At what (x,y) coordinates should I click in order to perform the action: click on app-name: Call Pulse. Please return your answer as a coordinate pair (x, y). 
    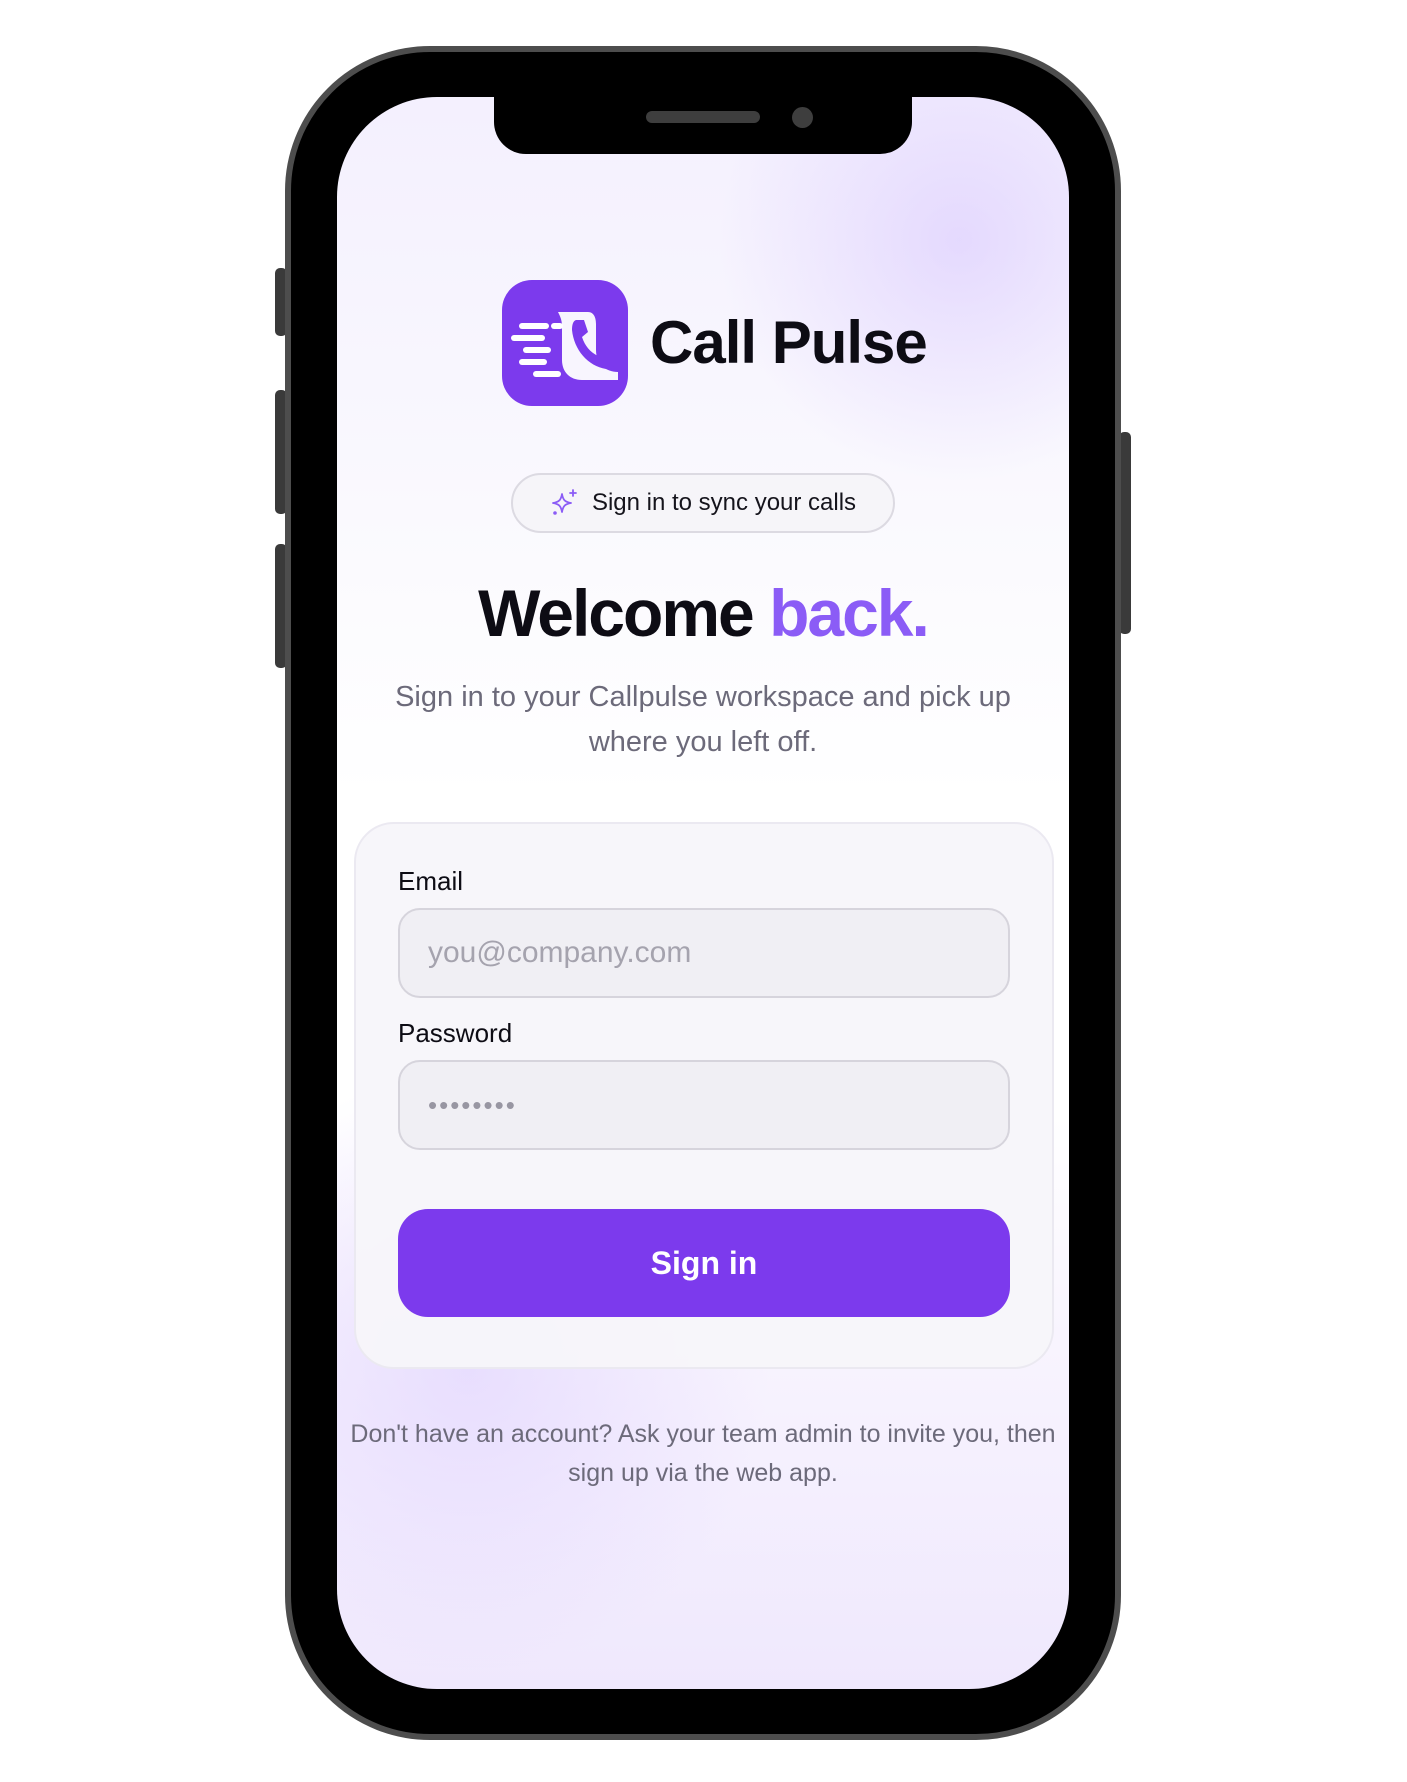
    Looking at the image, I should click on (789, 342).